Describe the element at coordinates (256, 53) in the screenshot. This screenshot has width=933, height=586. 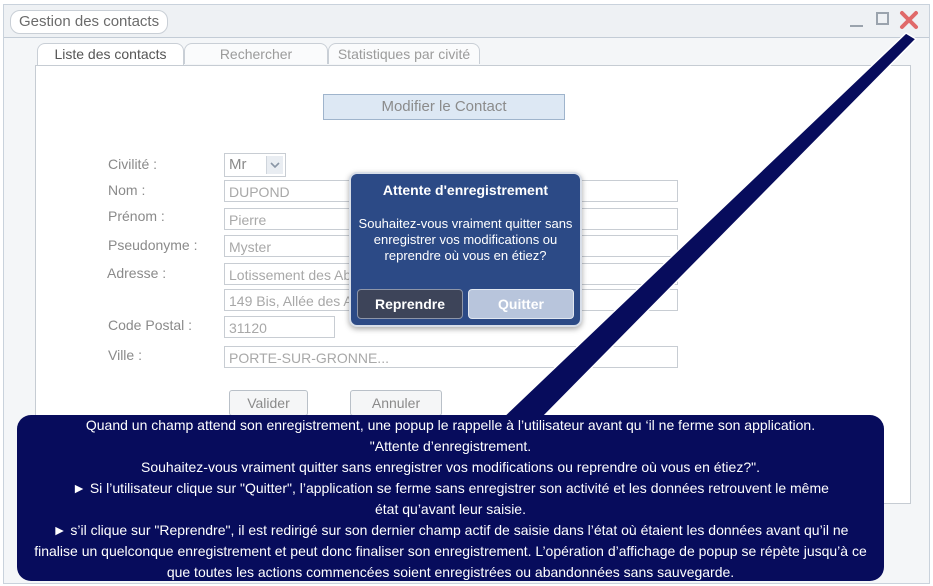
I see `tab-rechercher: Rechercher` at that location.